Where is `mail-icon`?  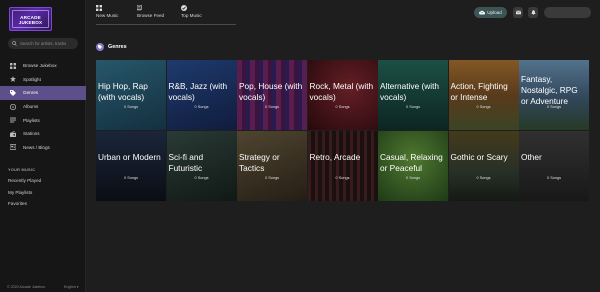
mail-icon is located at coordinates (518, 12).